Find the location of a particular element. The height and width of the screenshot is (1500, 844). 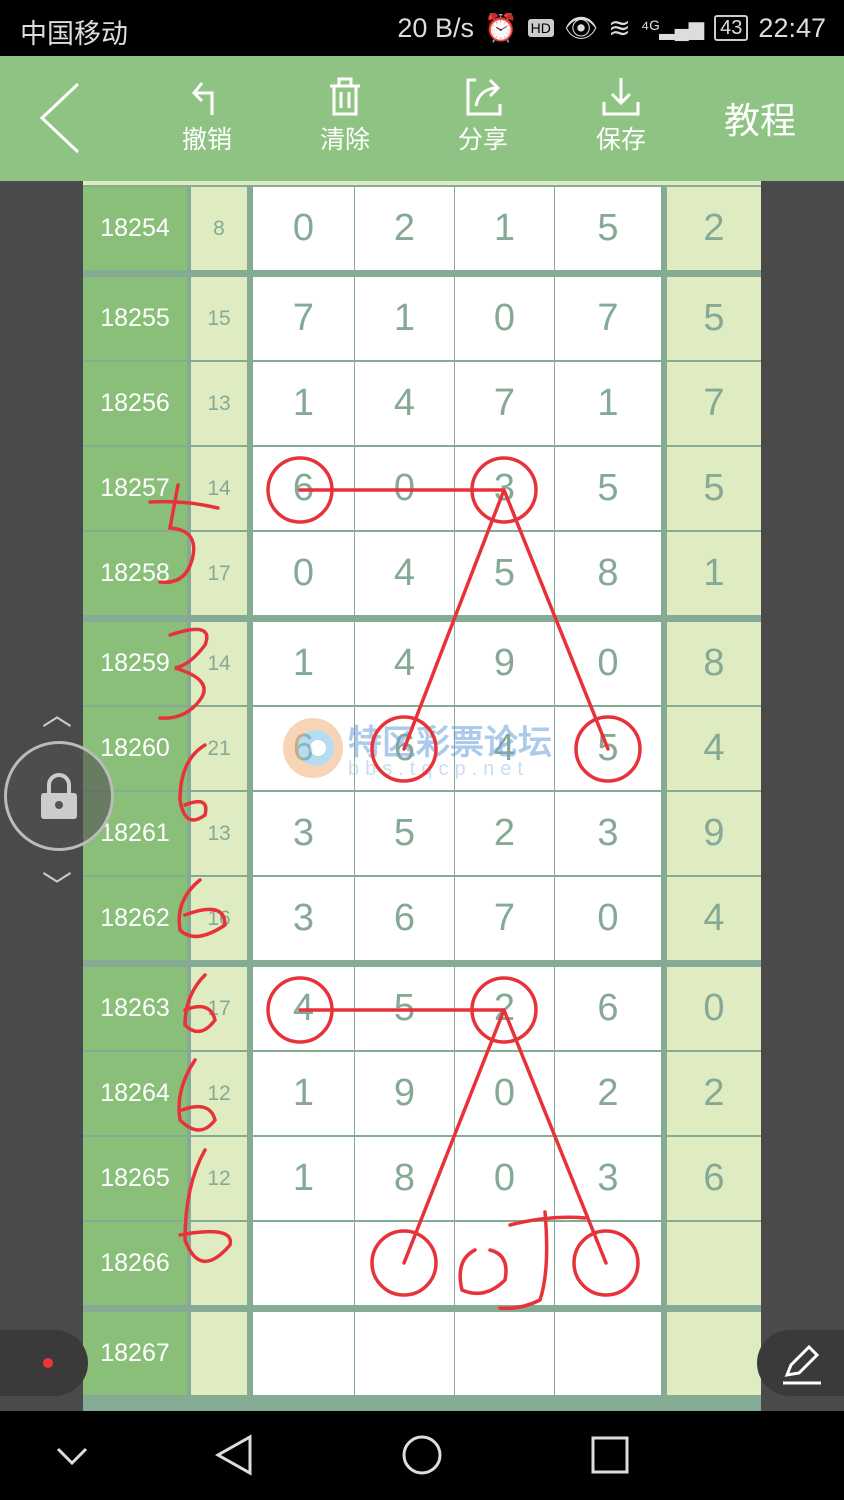

nav-recents-icon is located at coordinates (610, 1455).